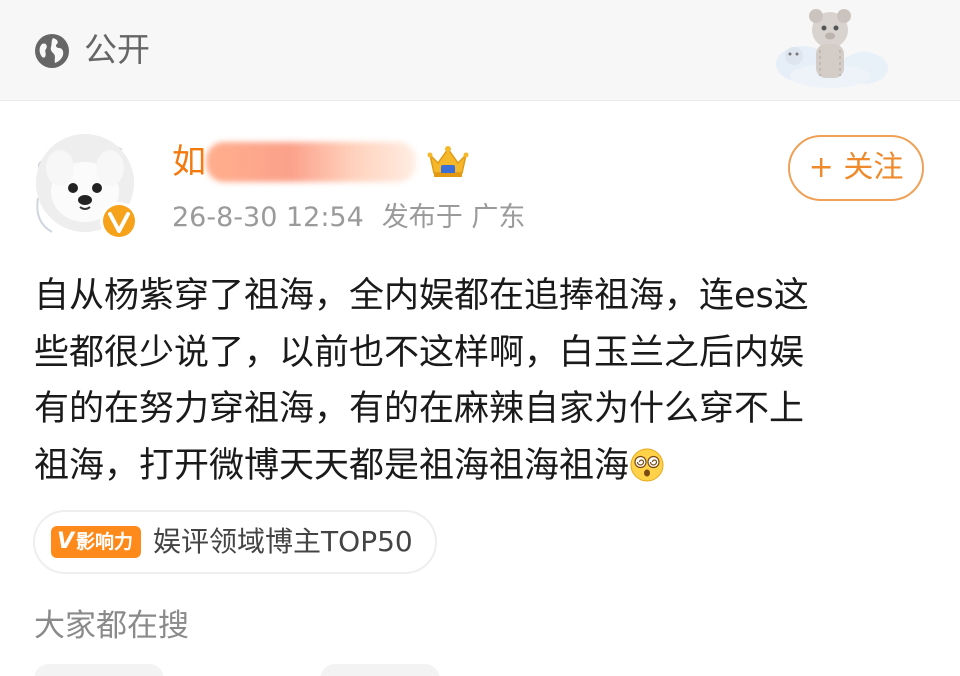 This screenshot has width=960, height=676. I want to click on post-text-line-last: 祖海，打开微博天天都是祖海祖海祖海, so click(480, 466).